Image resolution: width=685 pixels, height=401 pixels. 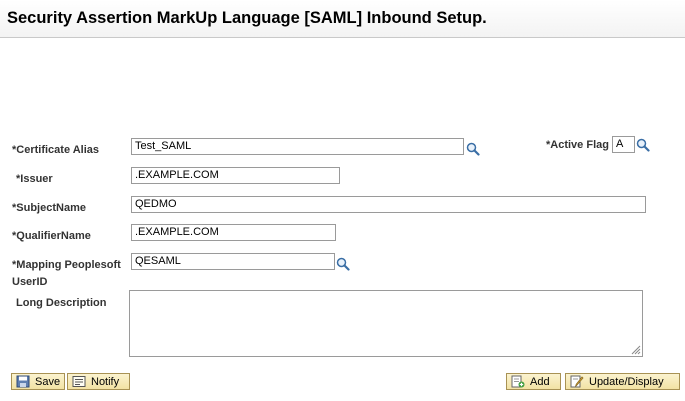 I want to click on qualifier-name-input, so click(x=233, y=232).